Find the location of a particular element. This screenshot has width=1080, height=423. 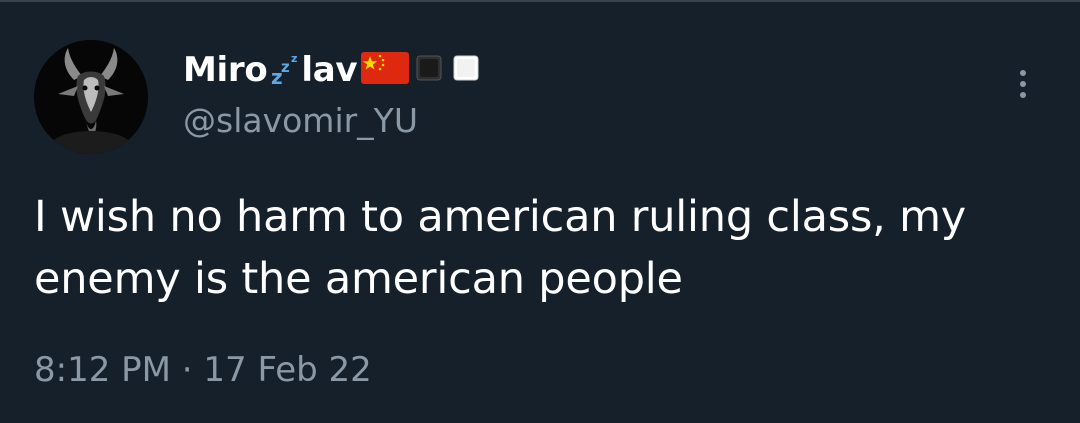

zzz-icon: z z z is located at coordinates (286, 70).